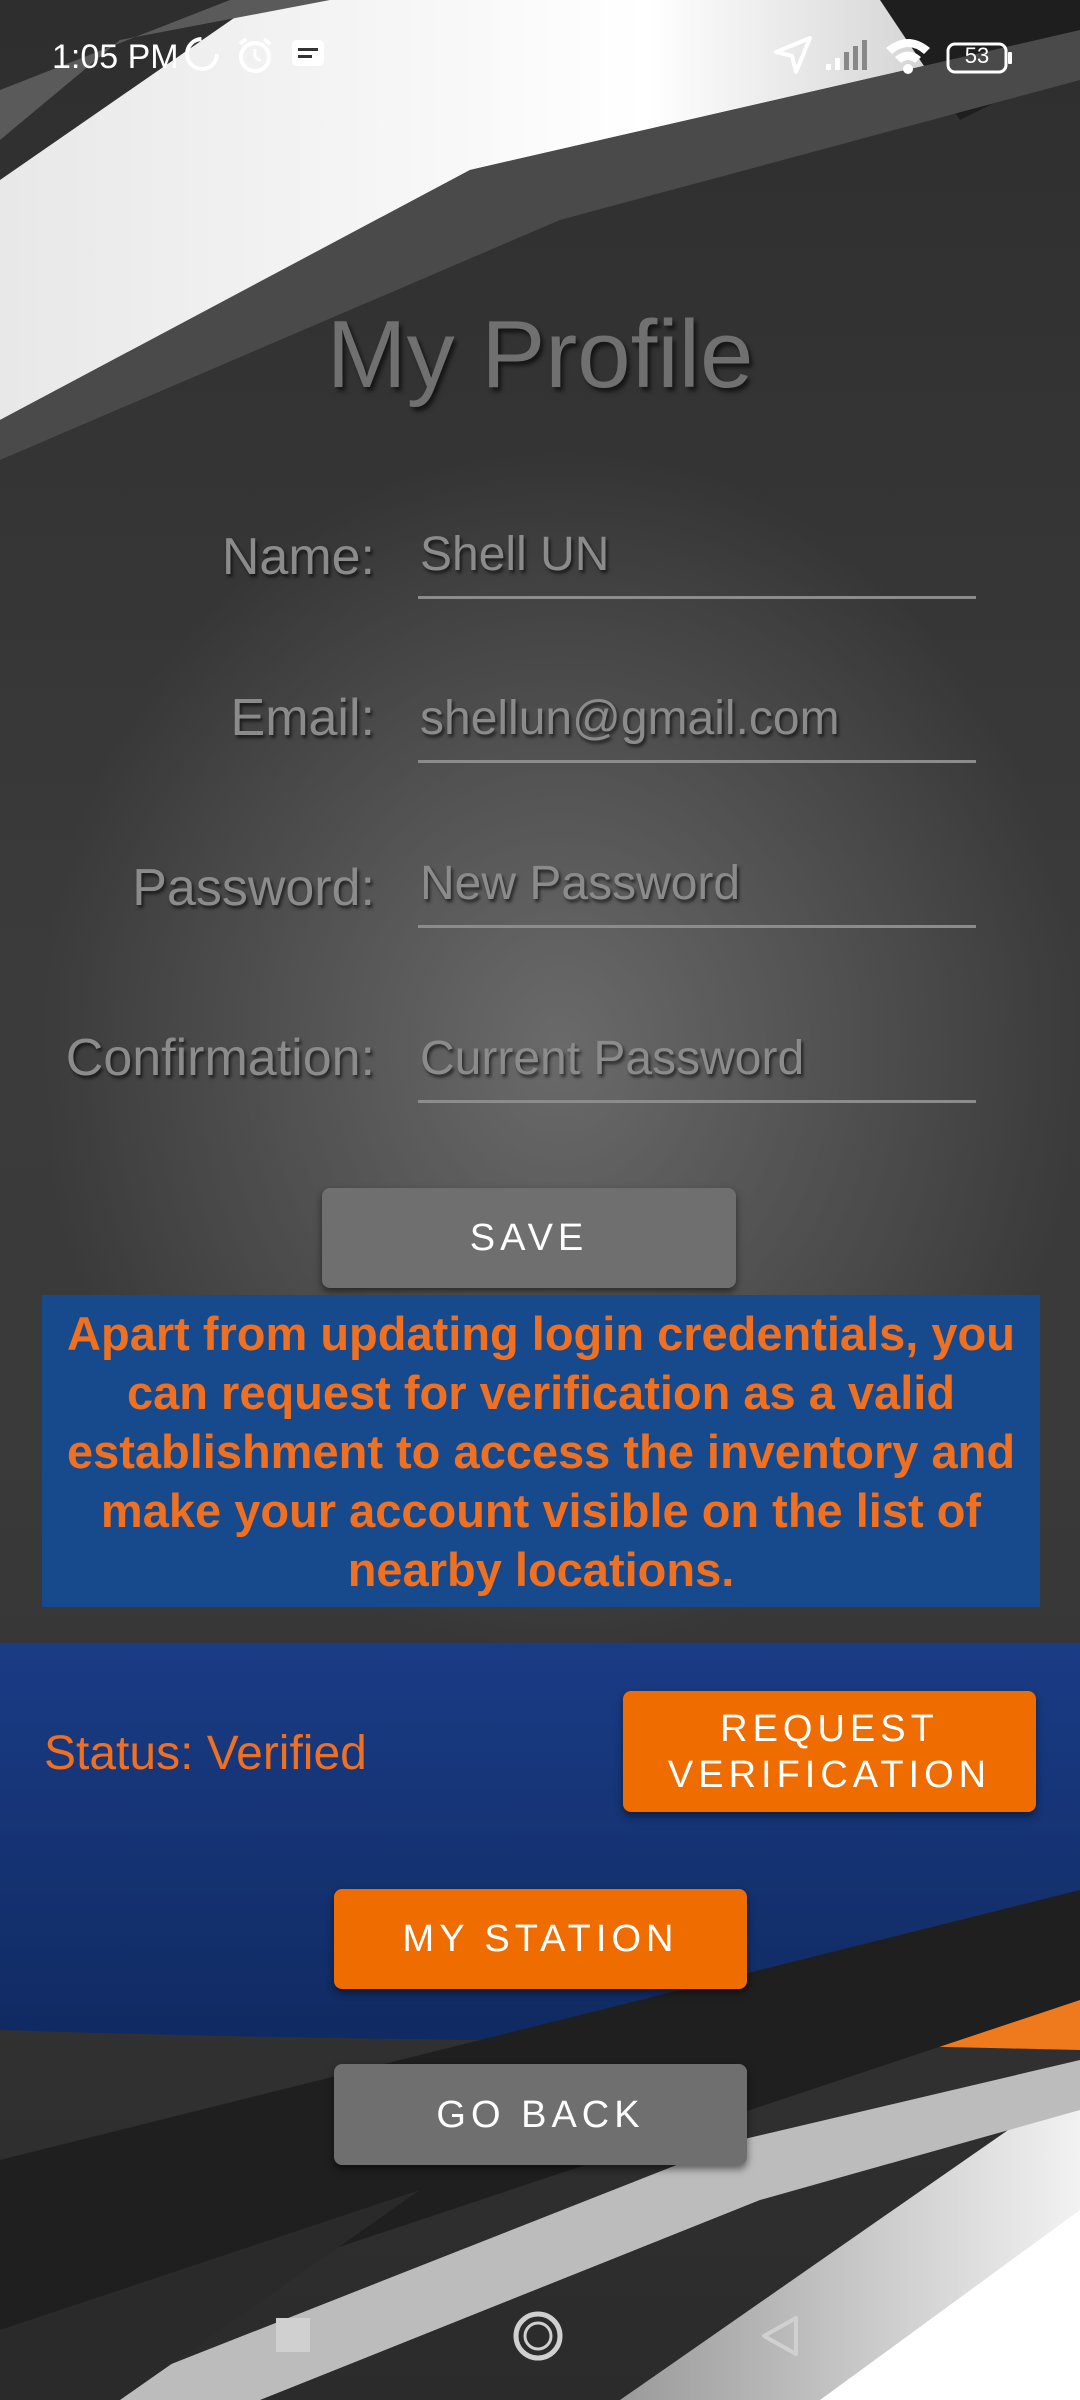 The width and height of the screenshot is (1080, 2400). What do you see at coordinates (829, 1728) in the screenshot?
I see `request-verification-line1: REQUEST` at bounding box center [829, 1728].